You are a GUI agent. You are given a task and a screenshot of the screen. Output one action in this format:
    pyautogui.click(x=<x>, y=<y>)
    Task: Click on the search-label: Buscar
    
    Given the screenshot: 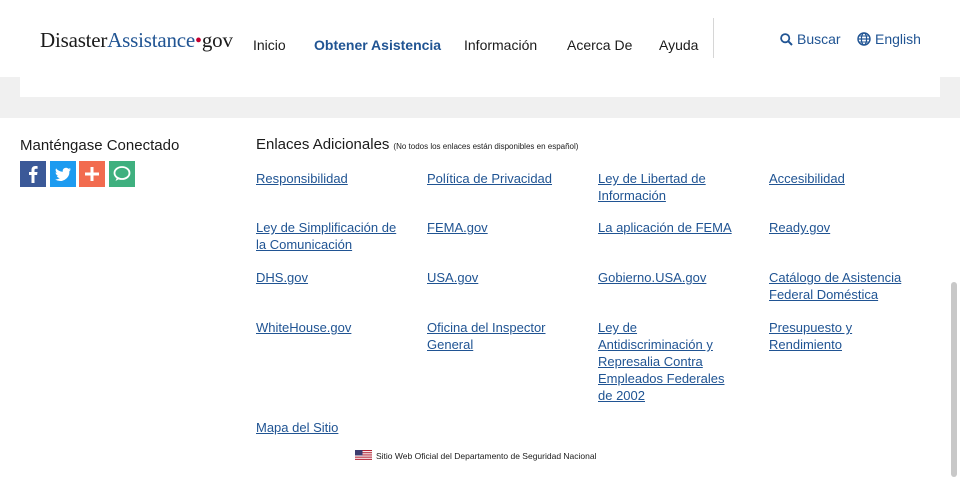 What is the action you would take?
    pyautogui.click(x=819, y=39)
    